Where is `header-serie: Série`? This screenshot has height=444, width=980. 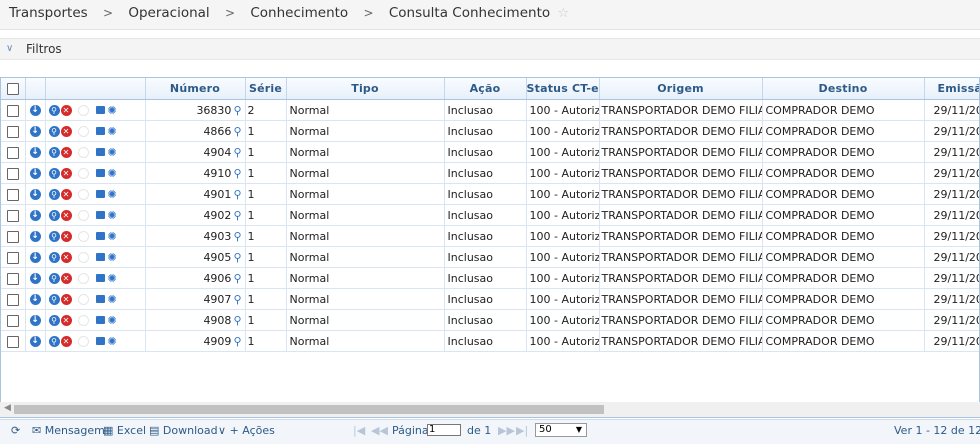
header-serie: Série is located at coordinates (266, 89).